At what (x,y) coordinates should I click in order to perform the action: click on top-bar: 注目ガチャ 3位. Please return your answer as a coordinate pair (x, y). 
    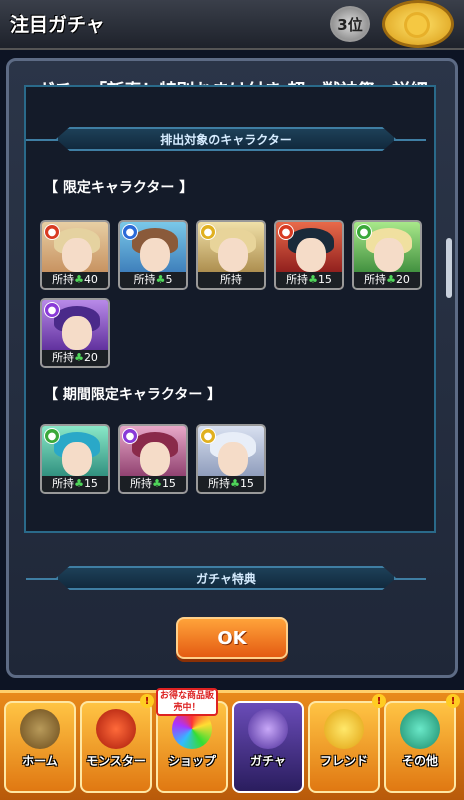
    Looking at the image, I should click on (232, 25).